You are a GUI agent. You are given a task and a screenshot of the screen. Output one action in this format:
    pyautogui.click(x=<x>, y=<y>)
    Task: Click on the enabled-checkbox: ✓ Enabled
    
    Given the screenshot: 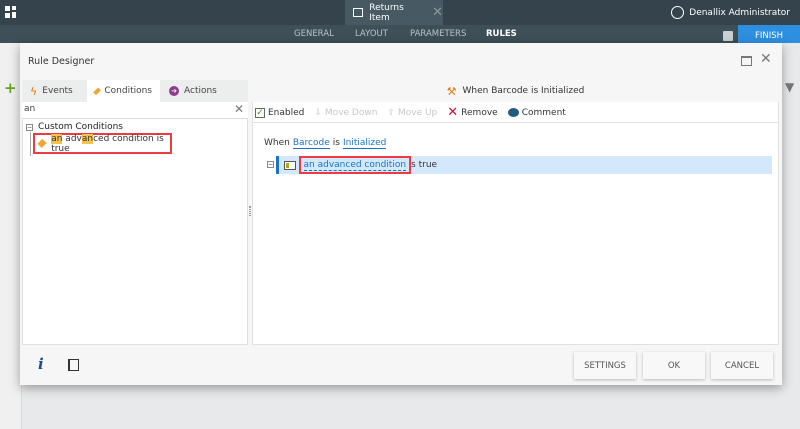 What is the action you would take?
    pyautogui.click(x=280, y=112)
    